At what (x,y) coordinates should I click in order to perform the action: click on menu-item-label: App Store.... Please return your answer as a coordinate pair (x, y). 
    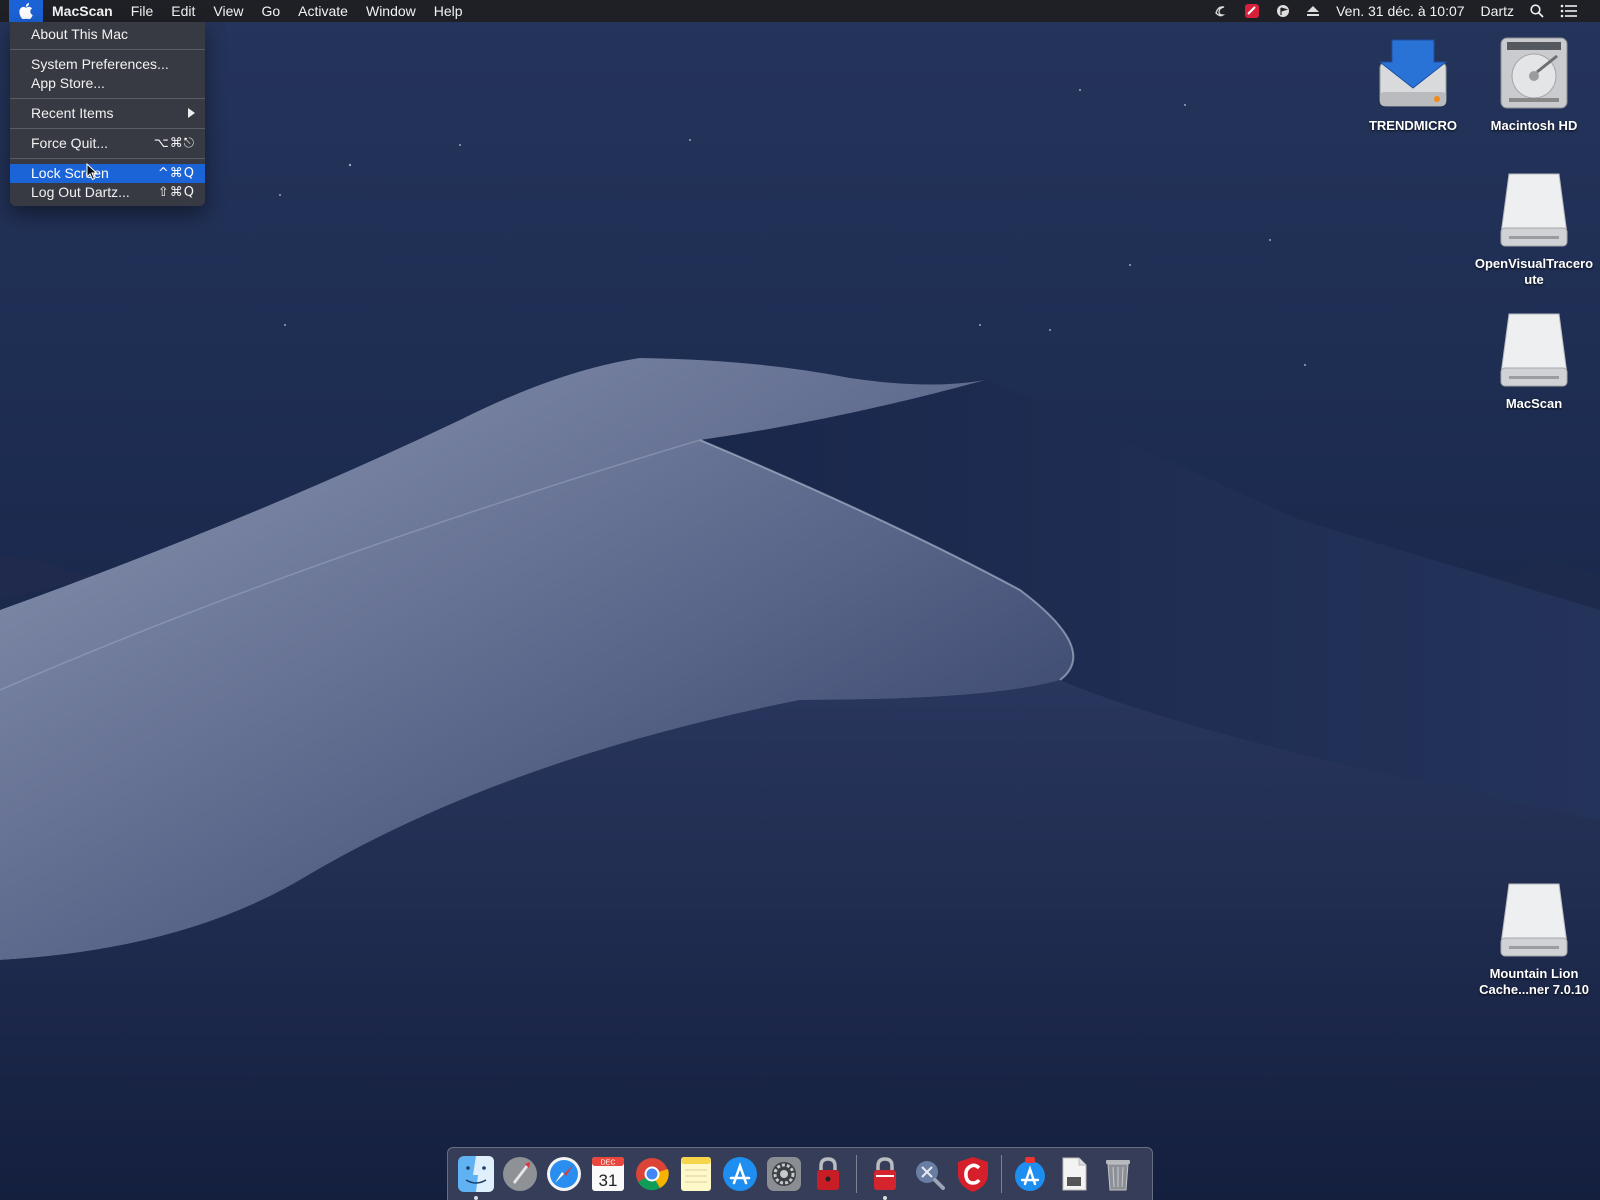
    Looking at the image, I should click on (68, 83).